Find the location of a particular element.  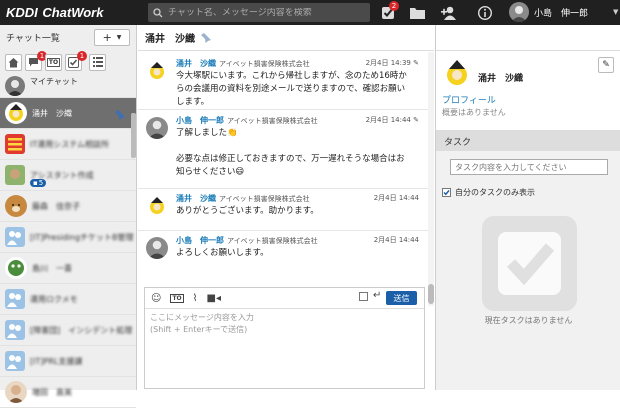

my-task-filter: 自分のタスクのみ表示 is located at coordinates (488, 192).